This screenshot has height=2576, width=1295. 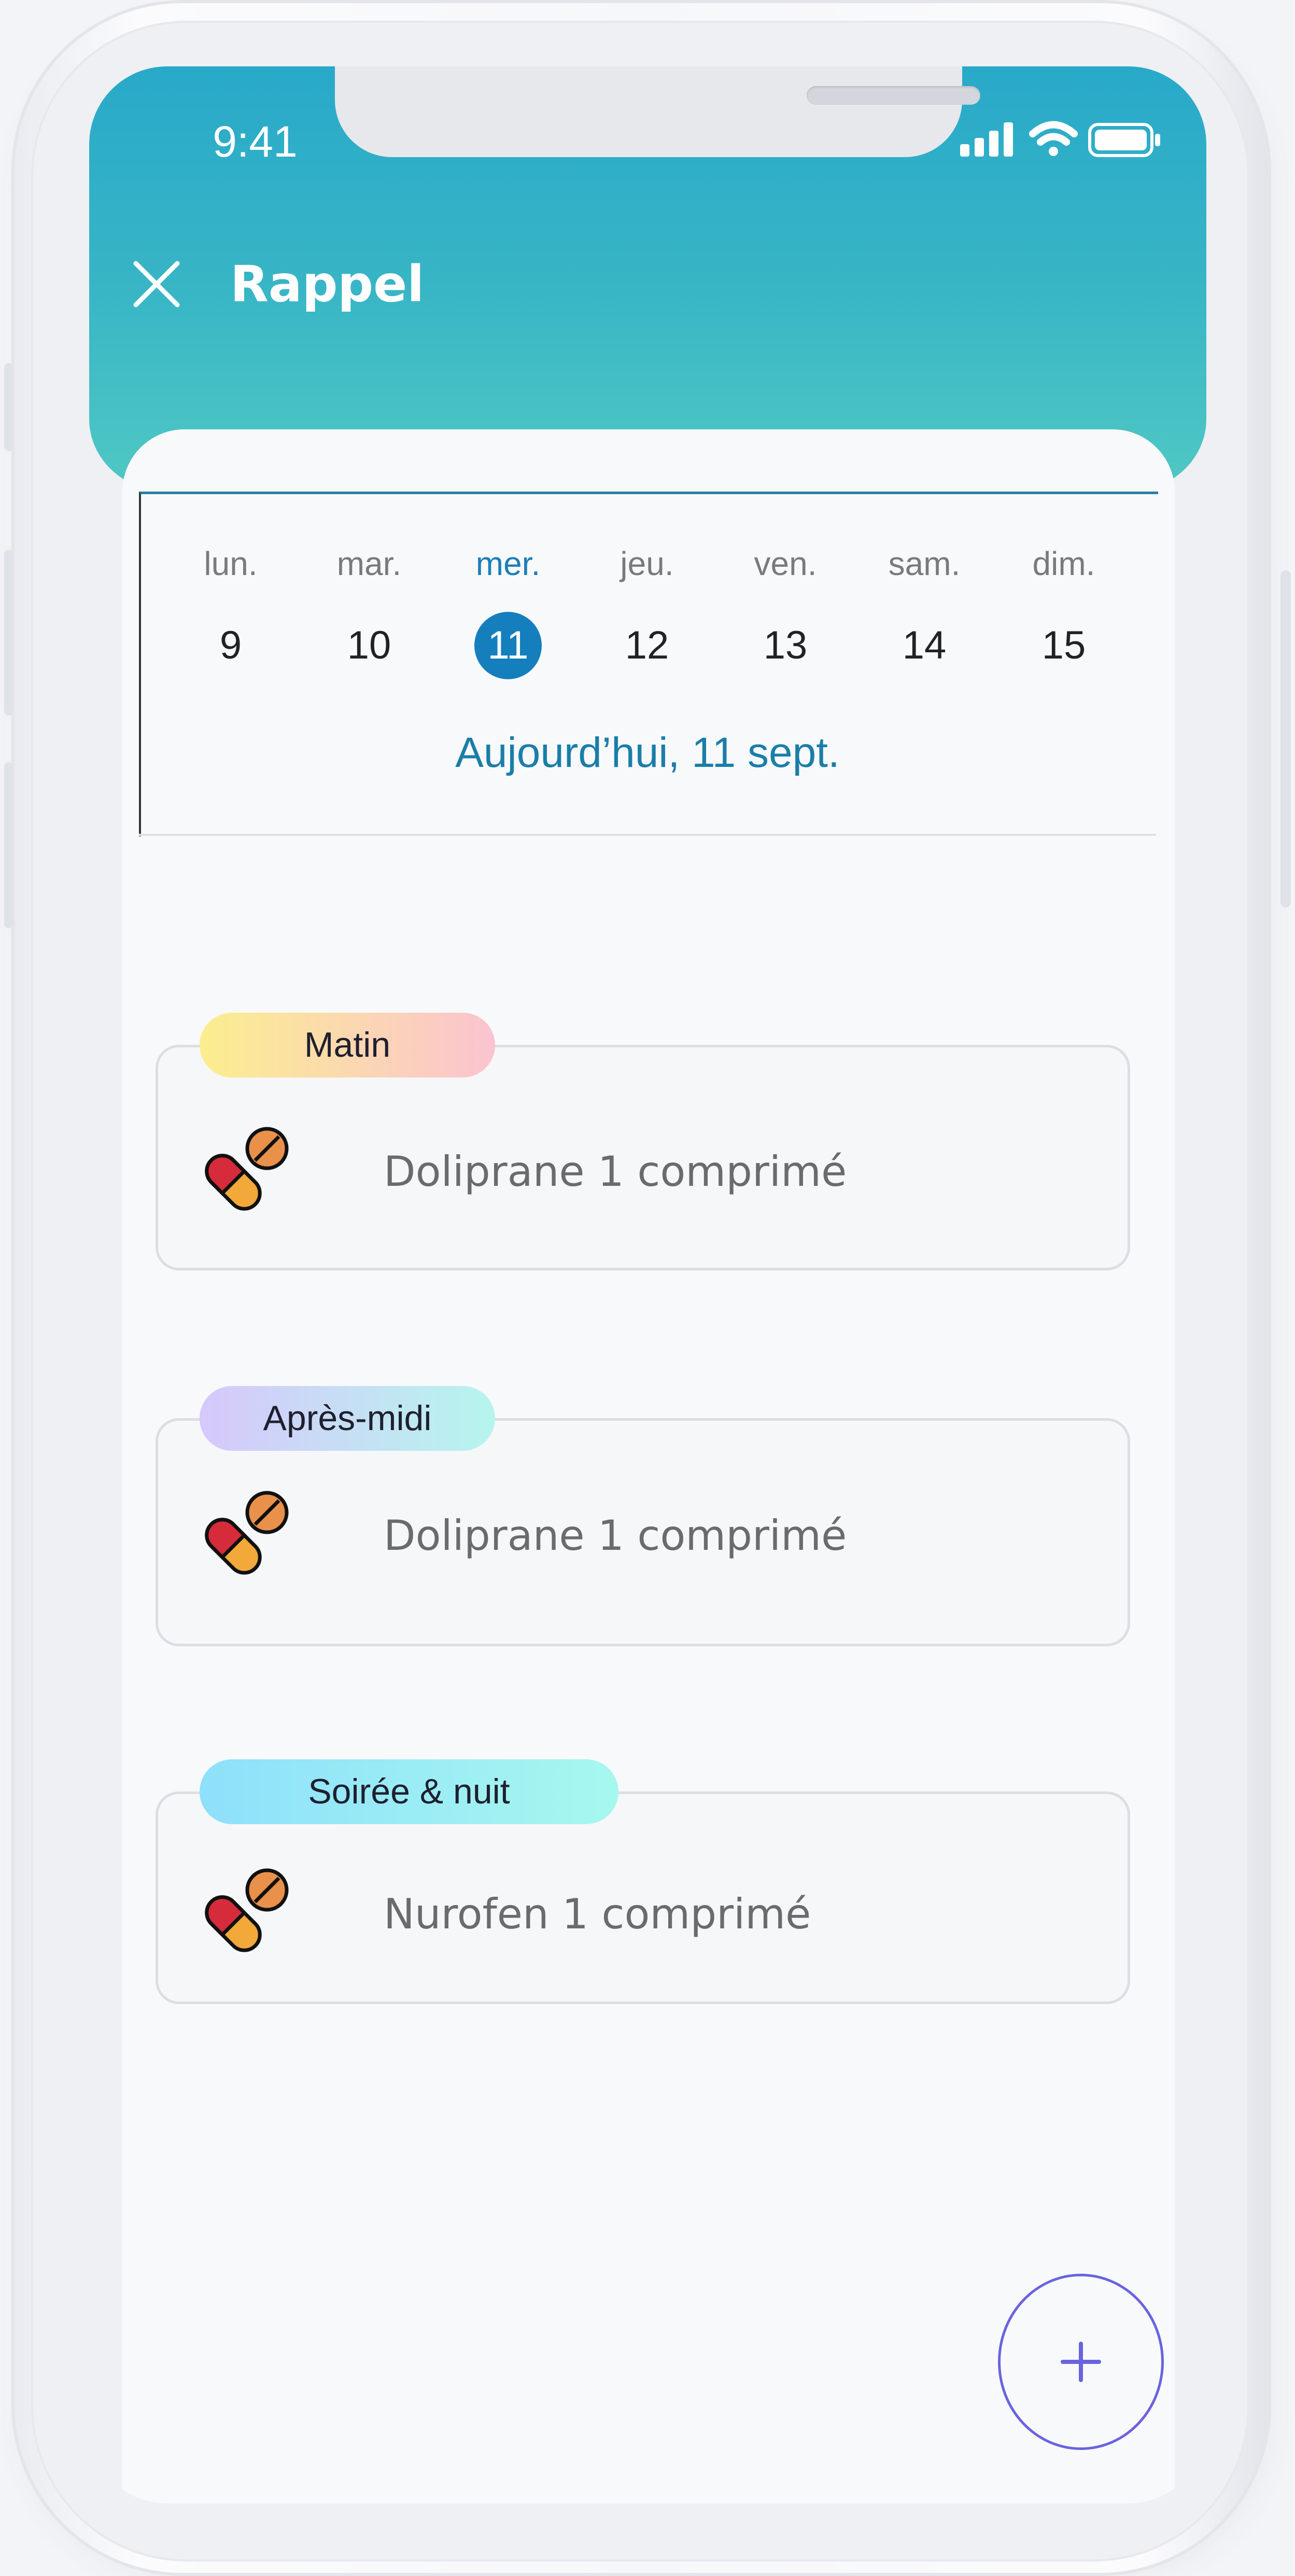 I want to click on day-name: ven., so click(x=785, y=563).